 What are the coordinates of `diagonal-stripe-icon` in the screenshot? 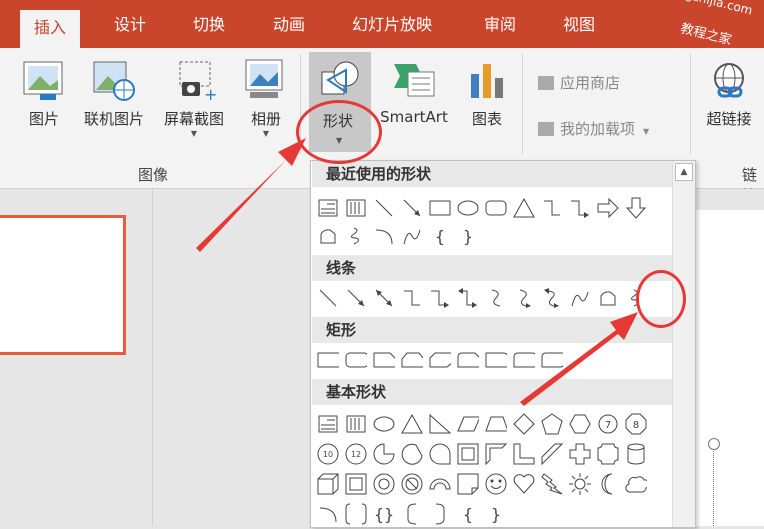 It's located at (552, 454).